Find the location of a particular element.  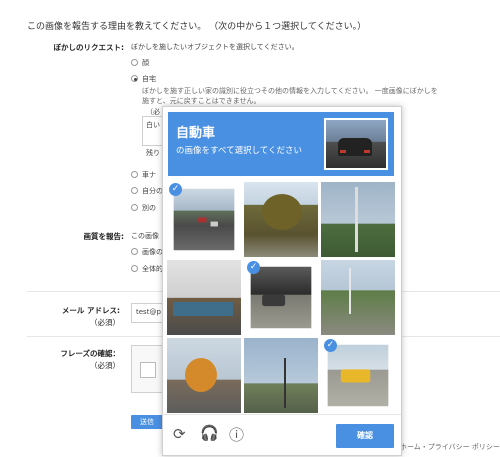

captcha-tile-tree is located at coordinates (281, 219).